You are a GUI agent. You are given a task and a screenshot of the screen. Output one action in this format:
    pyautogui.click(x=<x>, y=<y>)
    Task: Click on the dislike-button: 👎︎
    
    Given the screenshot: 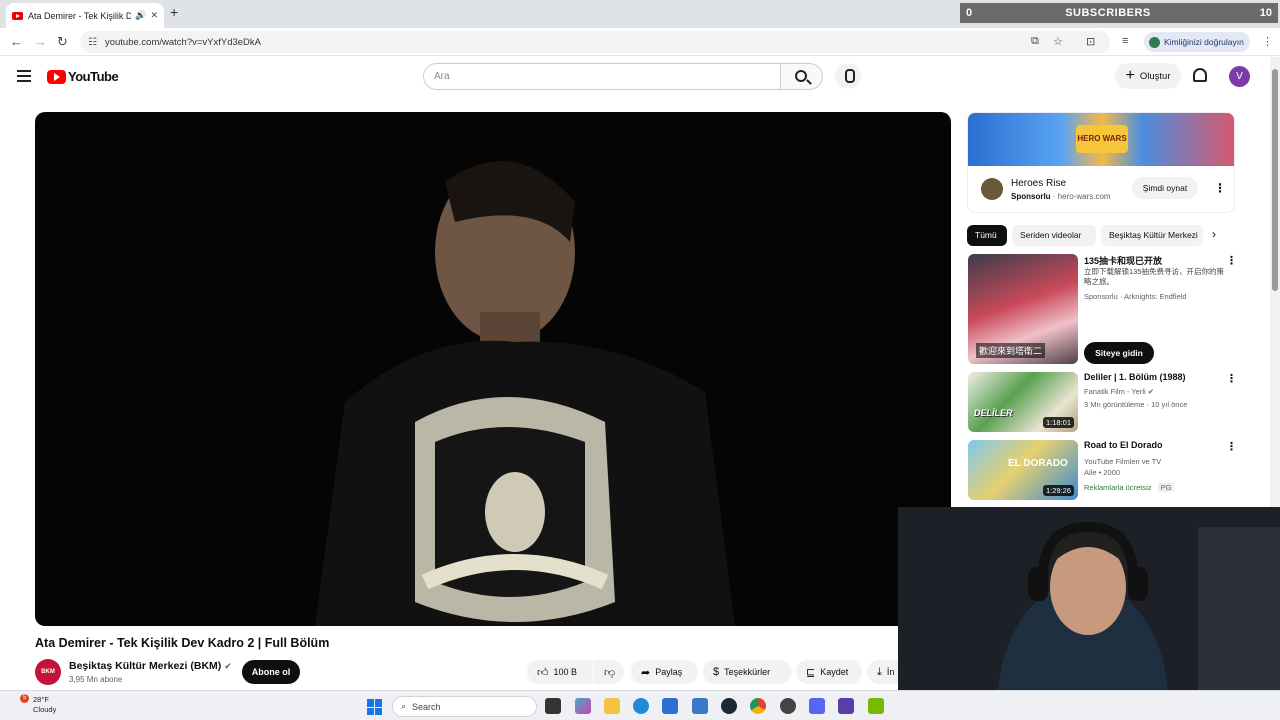 What is the action you would take?
    pyautogui.click(x=609, y=672)
    